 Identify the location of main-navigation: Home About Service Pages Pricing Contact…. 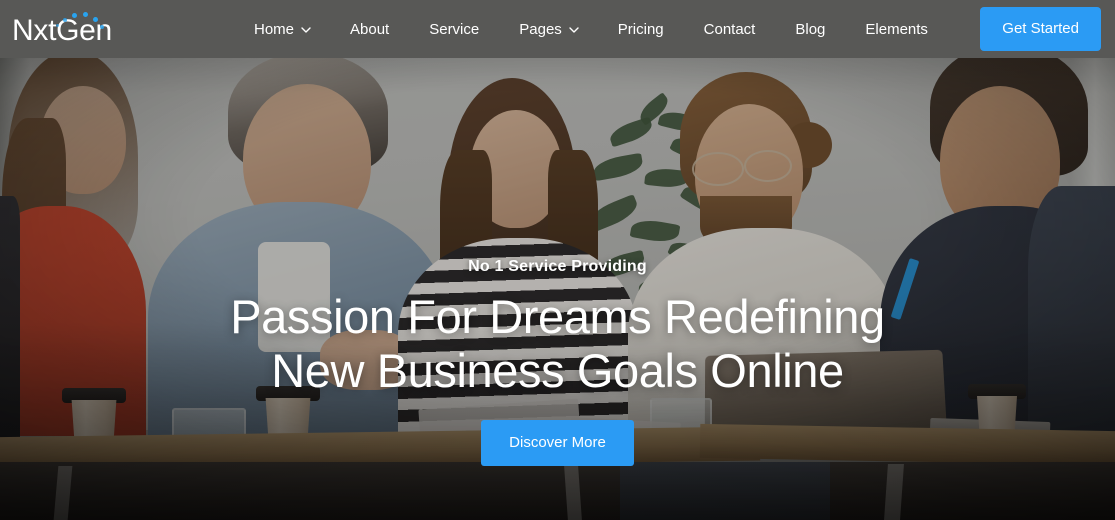
(591, 29).